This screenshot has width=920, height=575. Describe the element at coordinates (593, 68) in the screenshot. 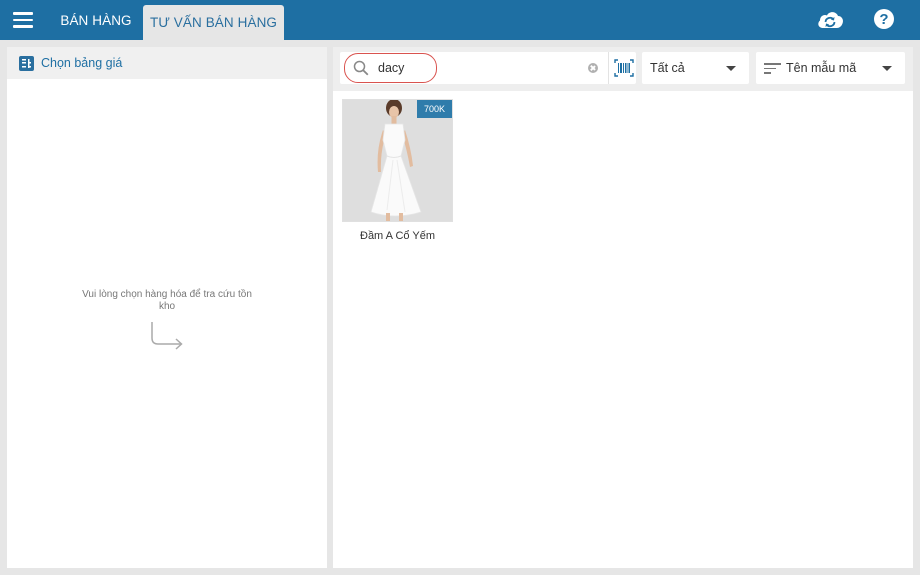

I see `clear-search-icon` at that location.